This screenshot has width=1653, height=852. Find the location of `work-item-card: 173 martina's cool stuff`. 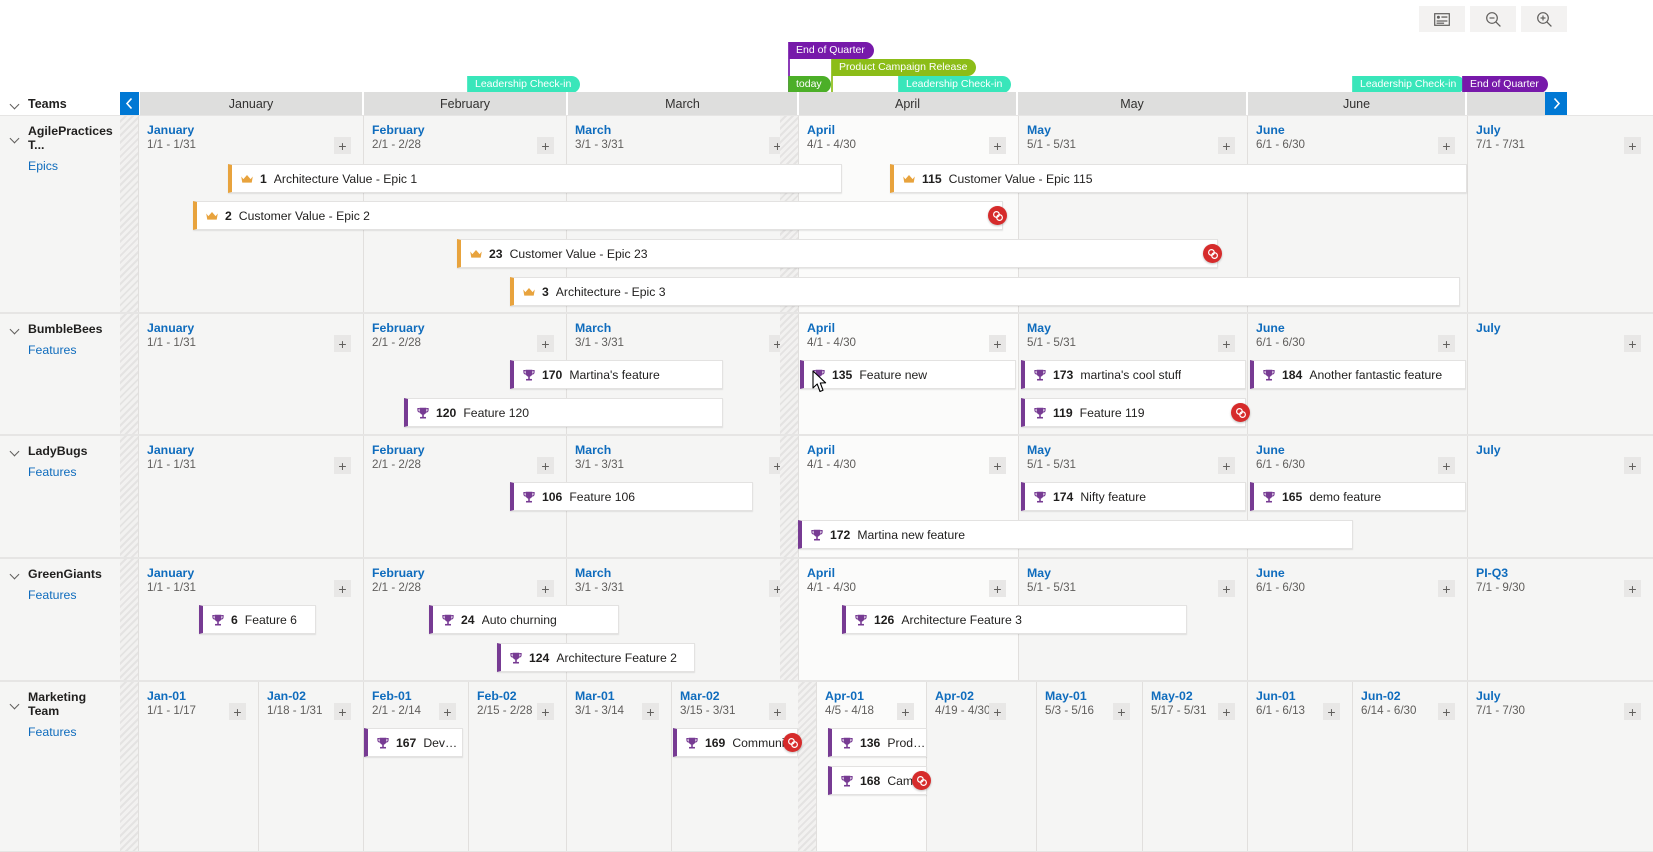

work-item-card: 173 martina's cool stuff is located at coordinates (1133, 374).